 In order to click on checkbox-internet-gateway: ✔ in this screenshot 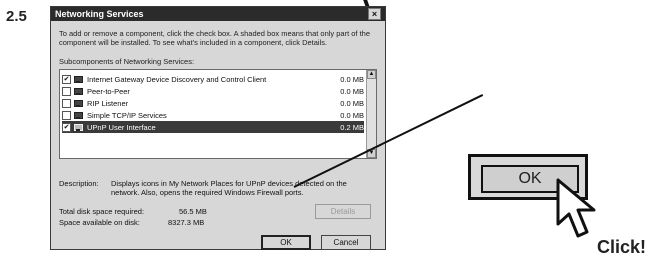, I will do `click(66, 79)`.